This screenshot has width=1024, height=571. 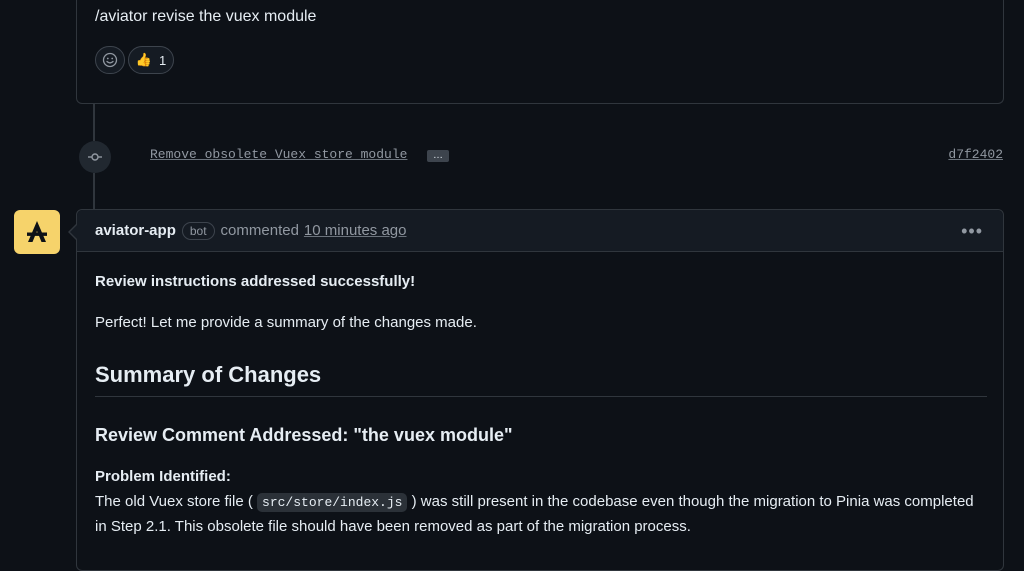 I want to click on reaction-count: 1, so click(x=162, y=60).